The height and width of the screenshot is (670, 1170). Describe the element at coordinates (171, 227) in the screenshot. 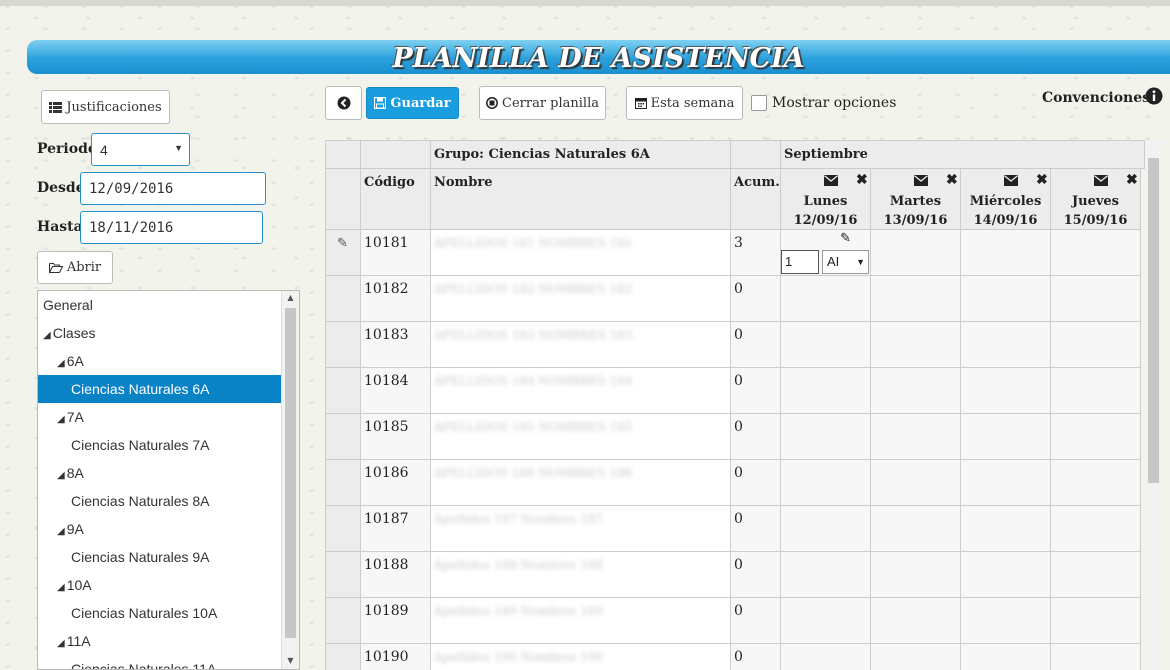

I see `hasta-field: 18/11/2016` at that location.